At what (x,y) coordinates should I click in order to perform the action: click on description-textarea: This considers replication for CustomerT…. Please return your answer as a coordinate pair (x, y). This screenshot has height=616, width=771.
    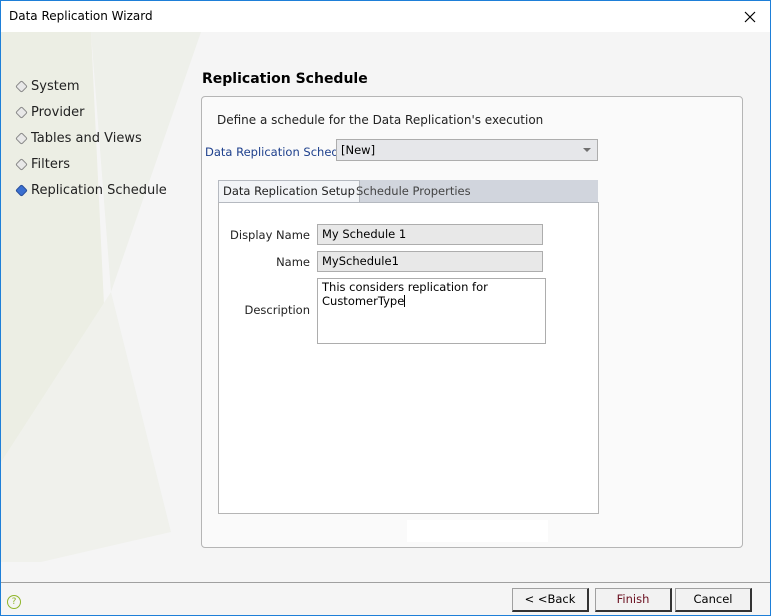
    Looking at the image, I should click on (431, 311).